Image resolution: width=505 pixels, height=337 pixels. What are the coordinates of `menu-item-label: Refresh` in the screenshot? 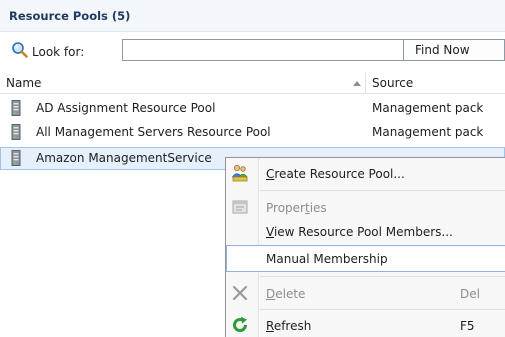 It's located at (289, 326).